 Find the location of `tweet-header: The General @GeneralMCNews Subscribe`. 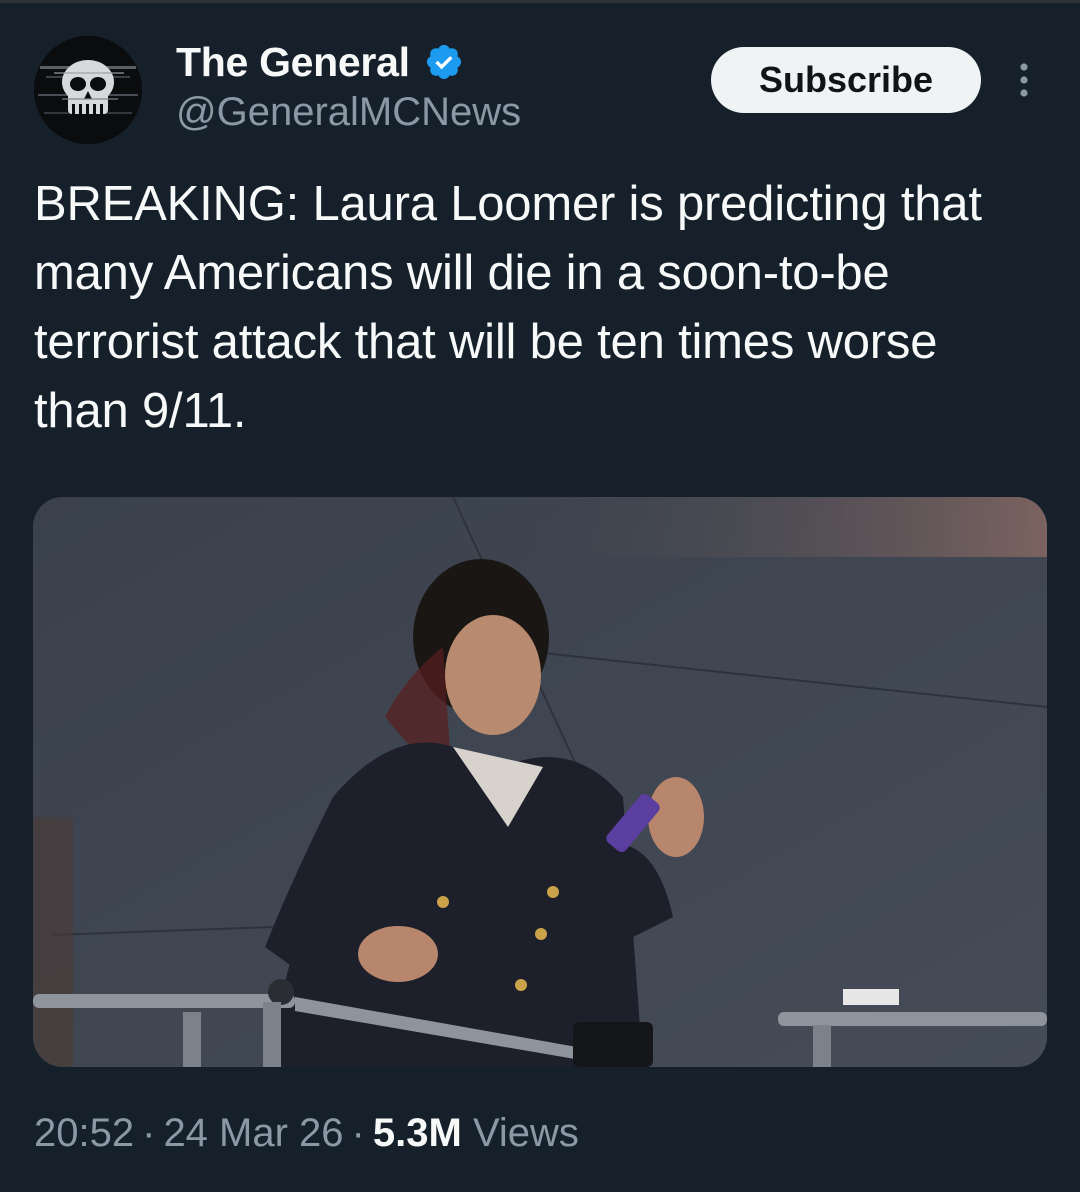

tweet-header: The General @GeneralMCNews Subscribe is located at coordinates (540, 80).